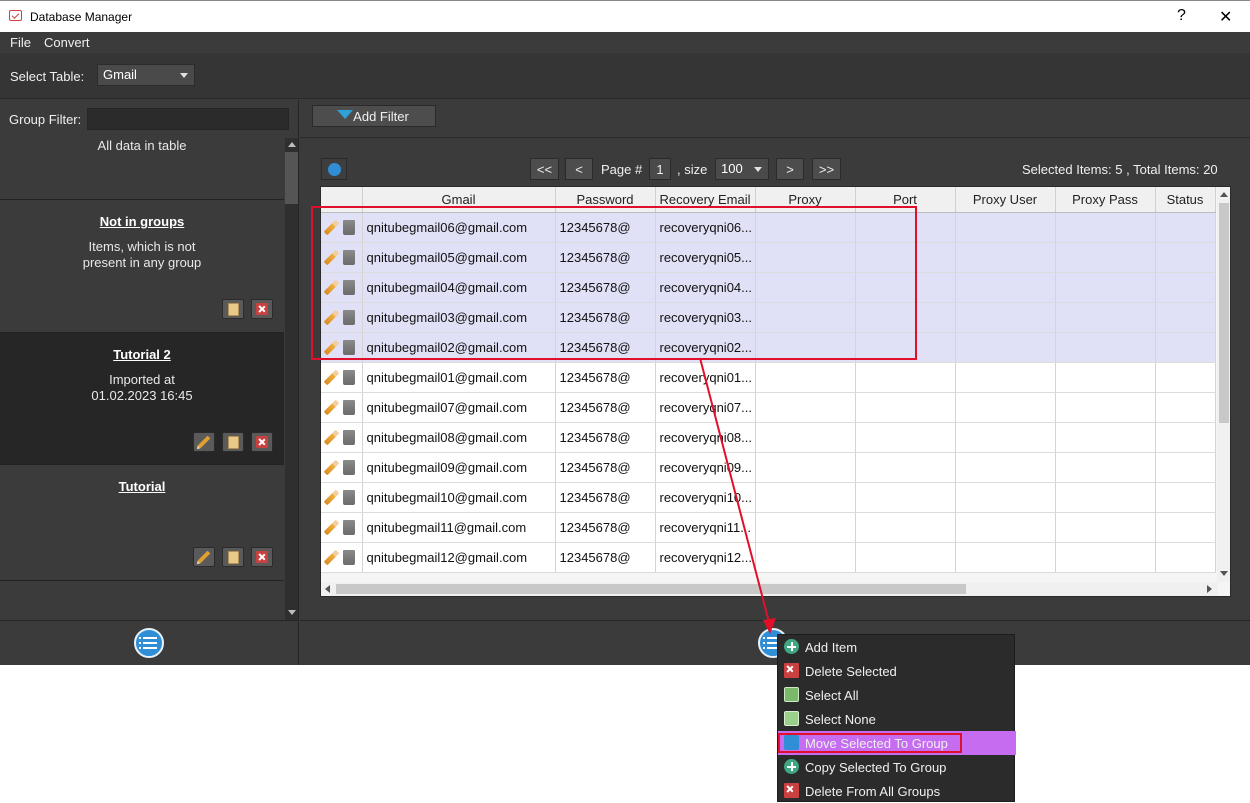 Image resolution: width=1250 pixels, height=803 pixels. Describe the element at coordinates (791, 718) in the screenshot. I see `checkbox-empty-icon` at that location.